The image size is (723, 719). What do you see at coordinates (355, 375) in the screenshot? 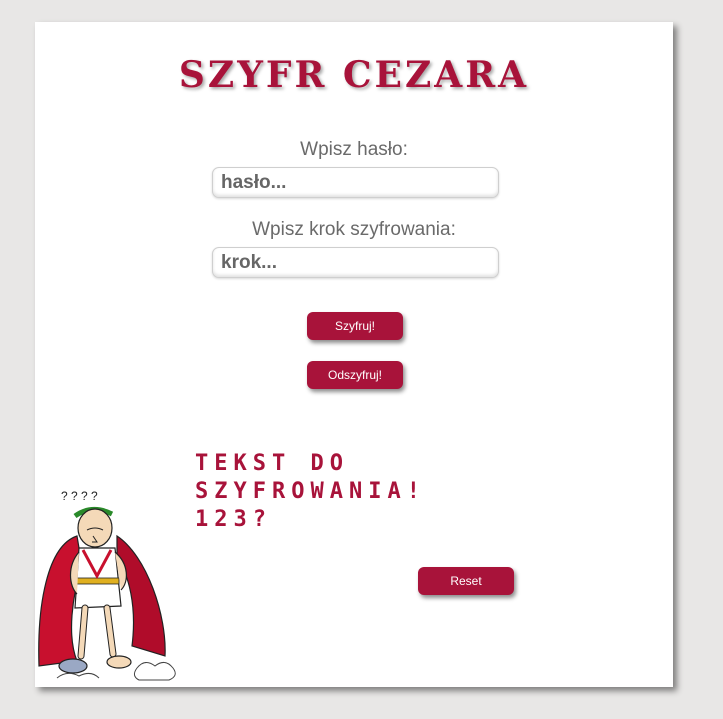
I see `decrypt-button: Odszyfruj!` at bounding box center [355, 375].